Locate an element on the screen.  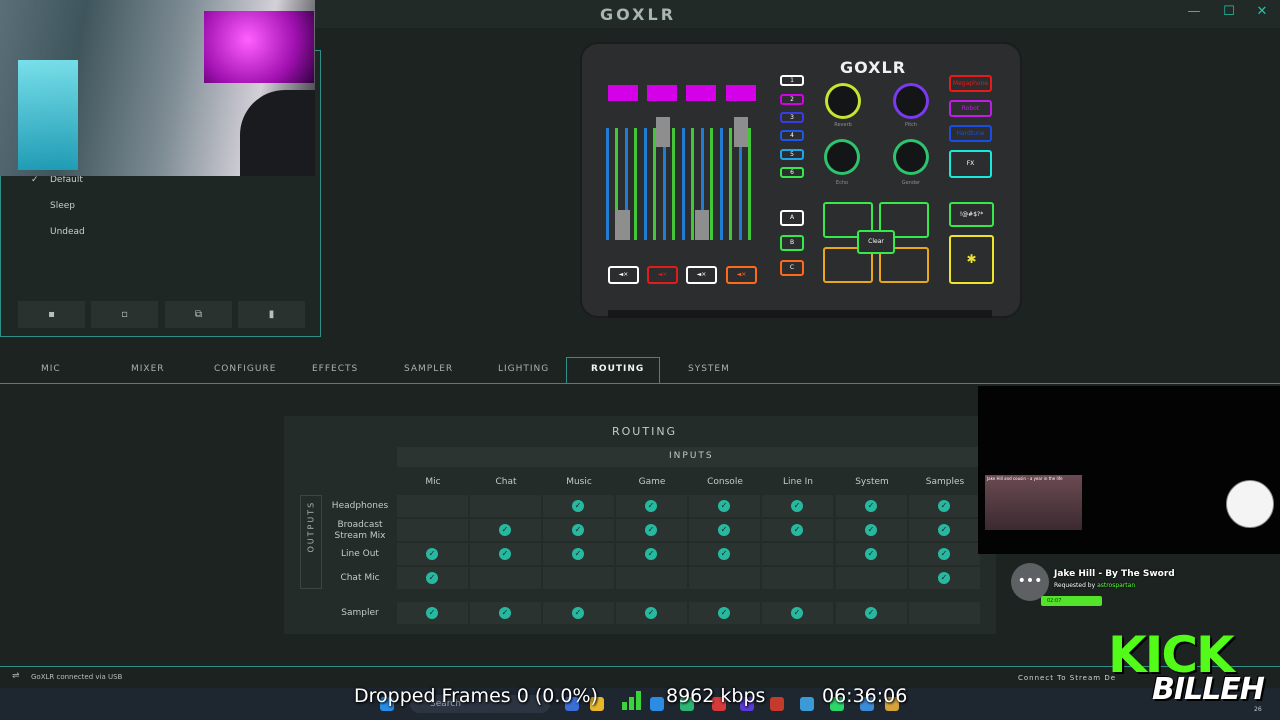
outputs-label: OUTPUTS is located at coordinates (311, 527).